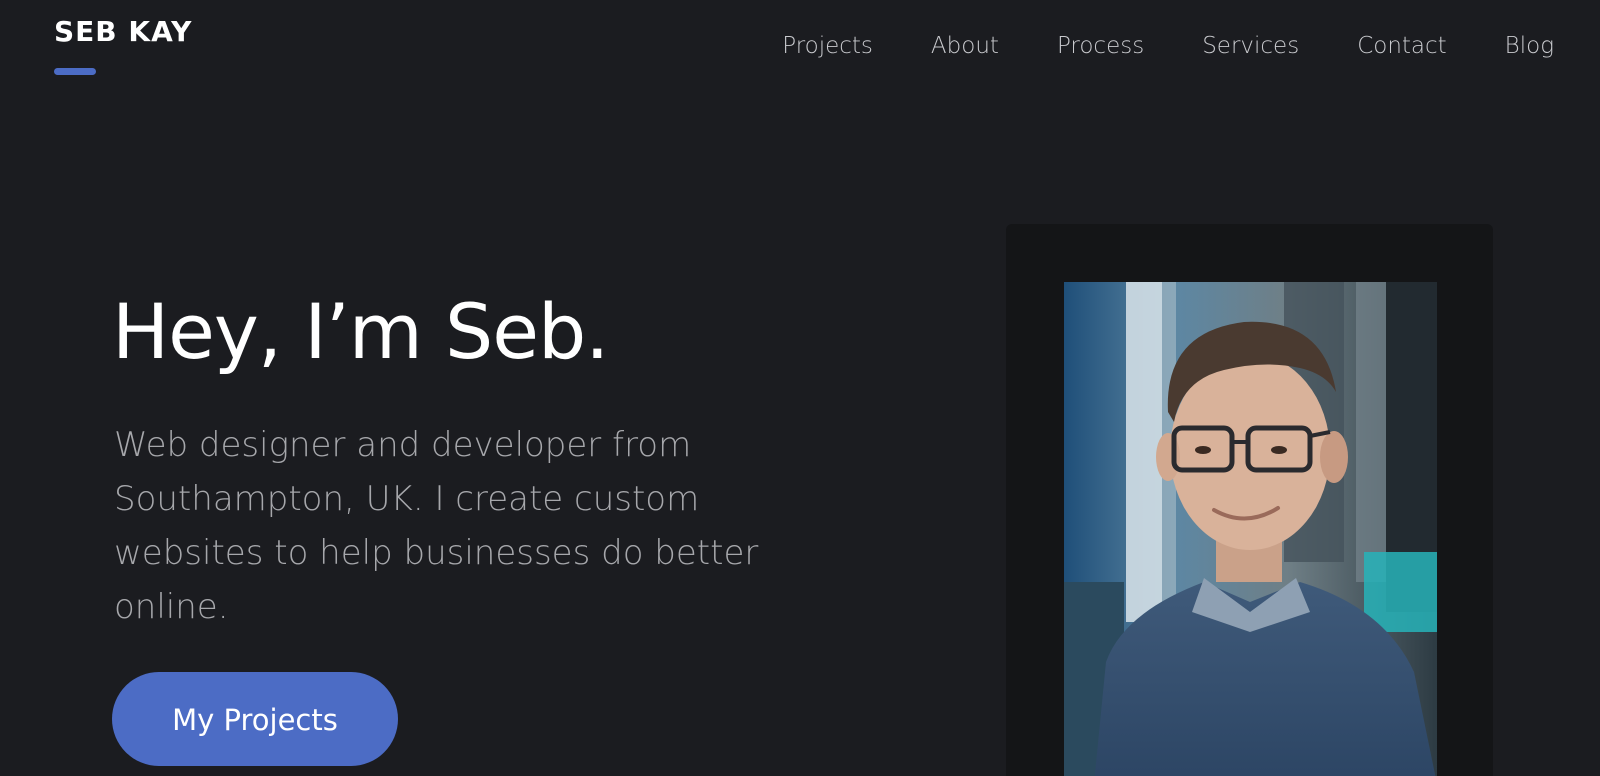 This screenshot has width=1600, height=776. Describe the element at coordinates (255, 719) in the screenshot. I see `my-projects-button: My Projects` at that location.